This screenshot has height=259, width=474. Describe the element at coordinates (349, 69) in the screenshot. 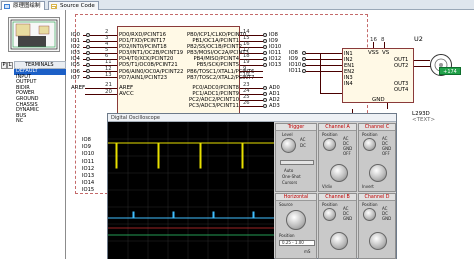

I see `l293-input-labels: IN1 IN2 EN1 EN2 IN3 IN4` at that location.